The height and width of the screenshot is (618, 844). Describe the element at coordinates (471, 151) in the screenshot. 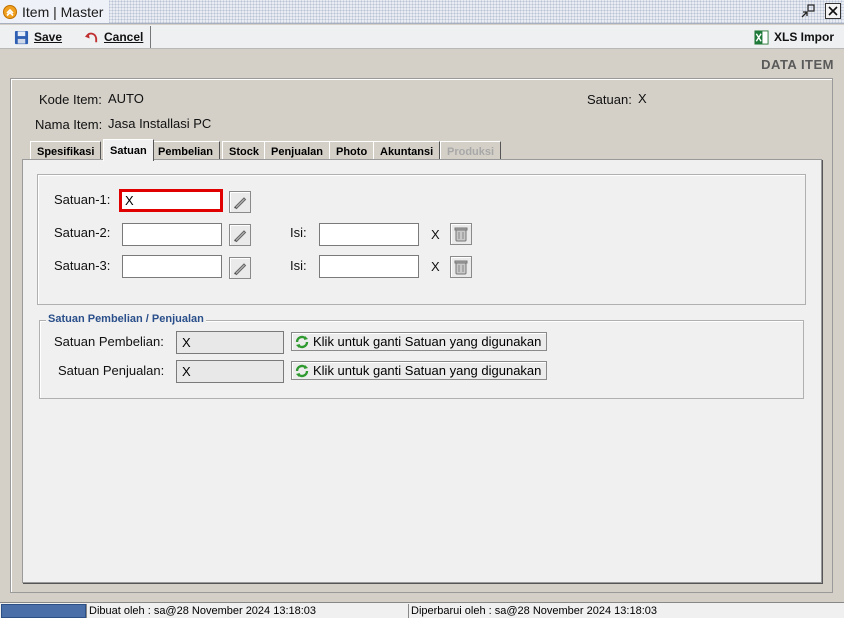

I see `tab-produksi: Produksi` at that location.